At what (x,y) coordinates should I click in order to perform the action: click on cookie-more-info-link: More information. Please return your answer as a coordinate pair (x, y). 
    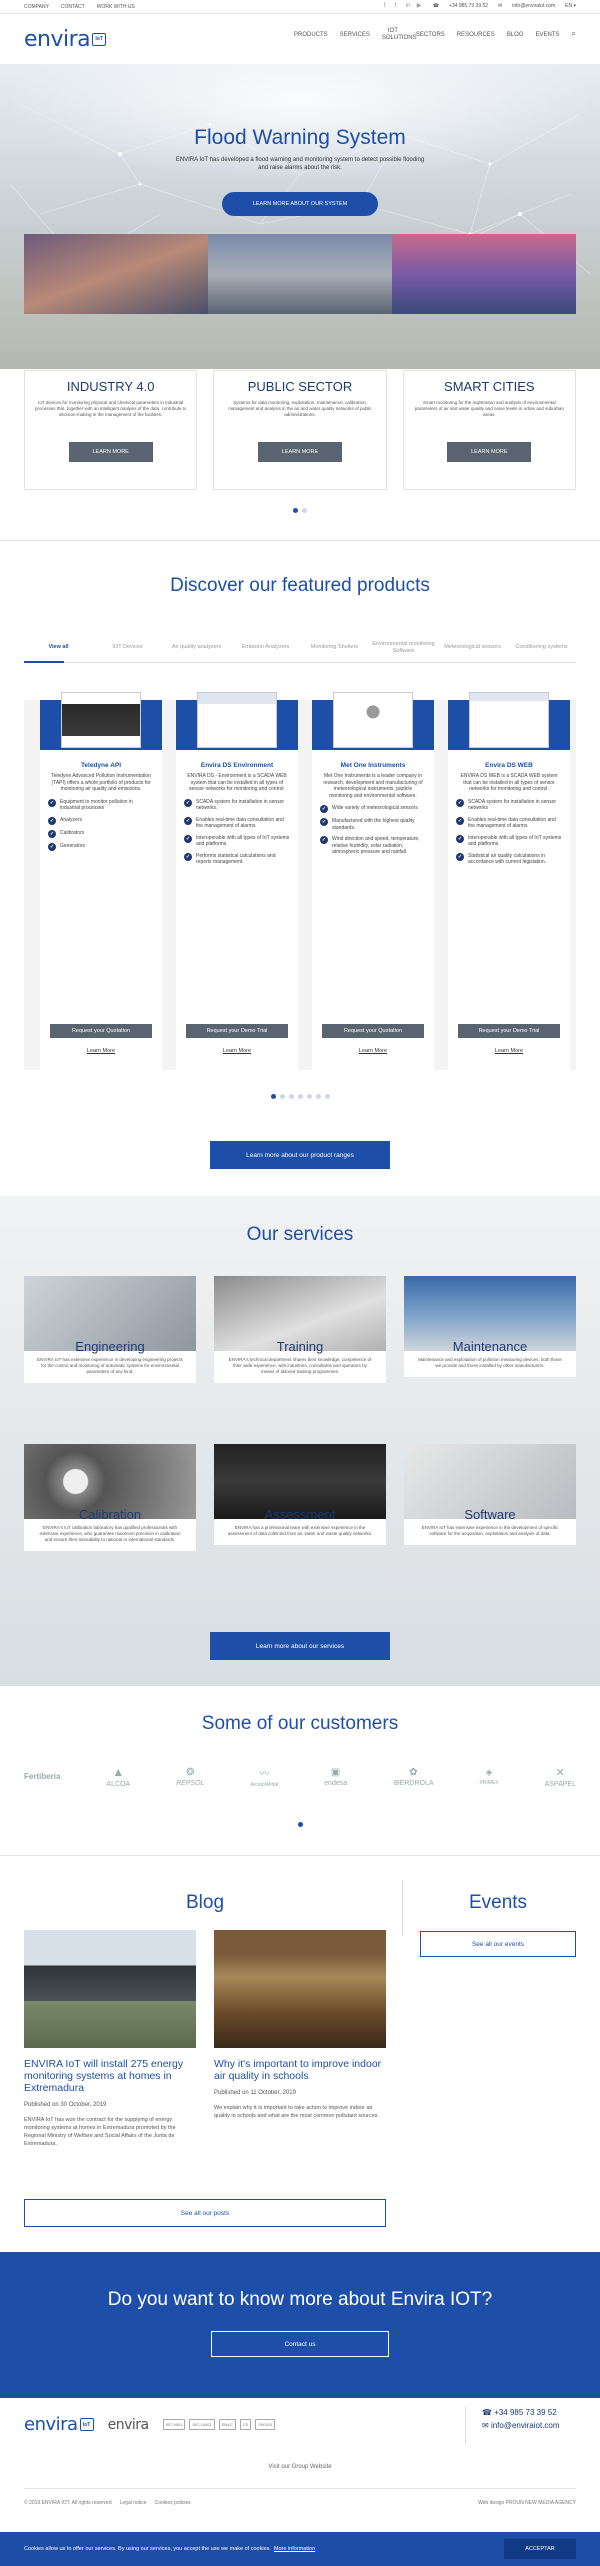
    Looking at the image, I should click on (294, 2549).